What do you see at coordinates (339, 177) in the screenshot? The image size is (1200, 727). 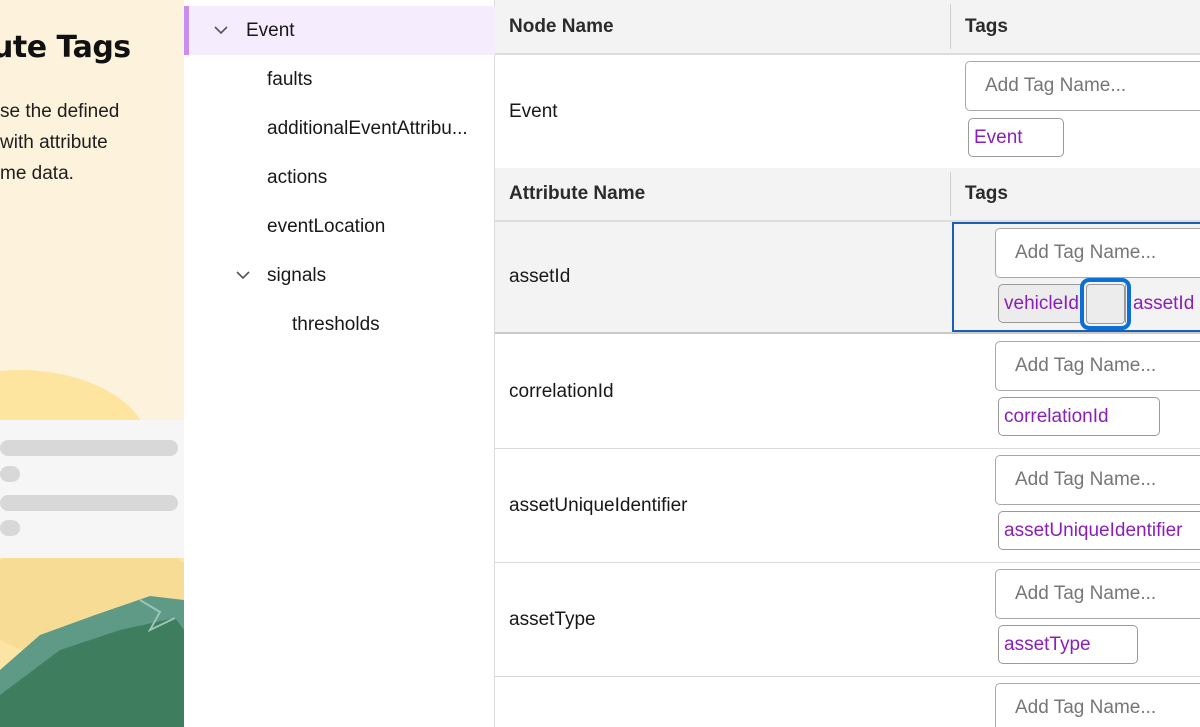 I see `tree-item-actions: actions` at bounding box center [339, 177].